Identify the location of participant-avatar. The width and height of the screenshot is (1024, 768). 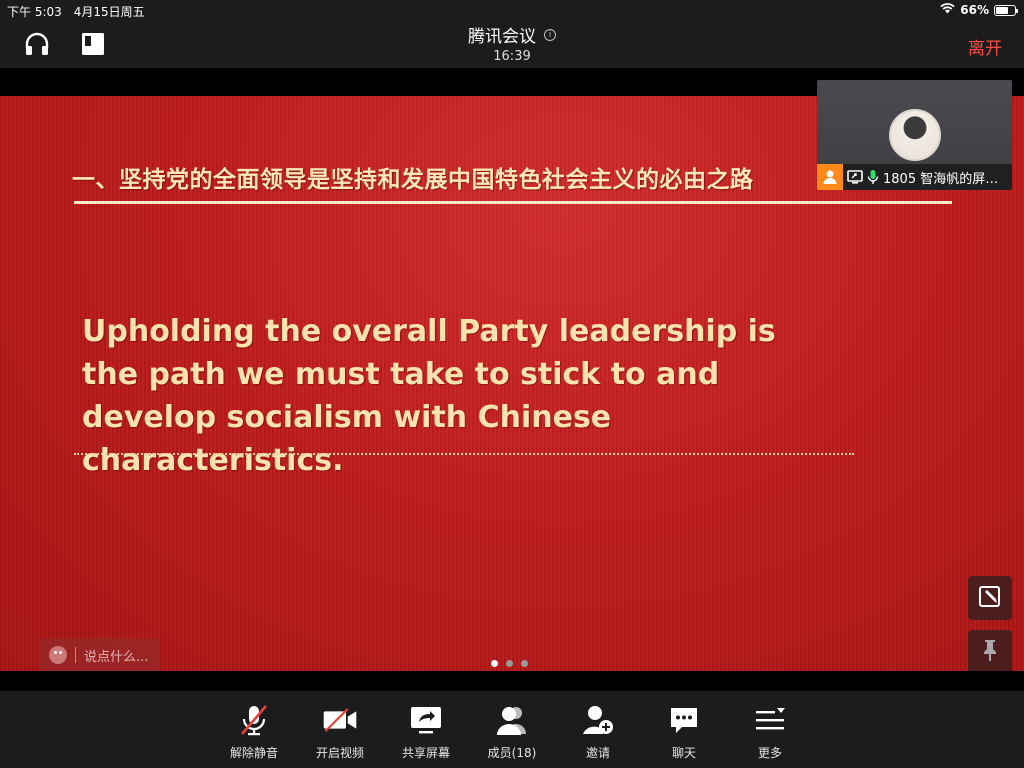
(915, 135).